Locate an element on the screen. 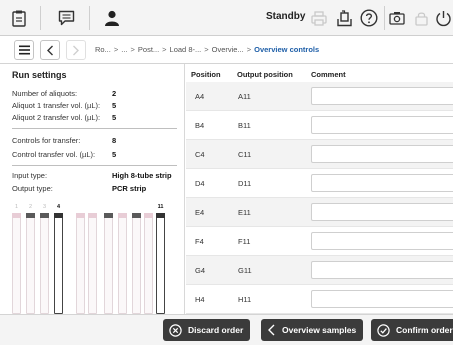 The height and width of the screenshot is (345, 453). table-row: A4 A11 is located at coordinates (319, 96).